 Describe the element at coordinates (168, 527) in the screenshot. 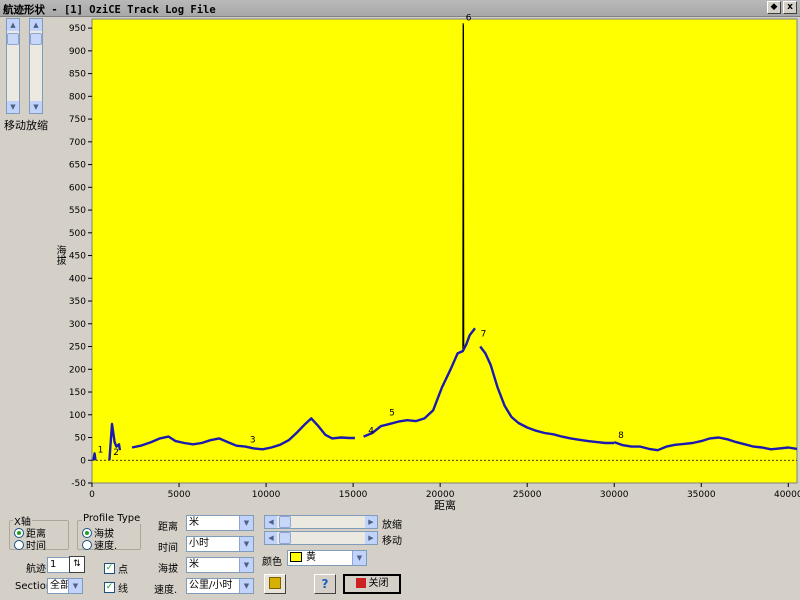

I see `distance-unit-label: 距离` at that location.